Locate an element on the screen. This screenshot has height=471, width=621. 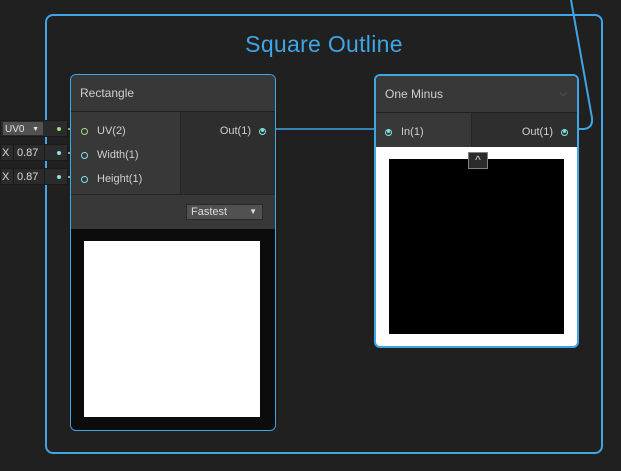
rectangle-ports: UV(2) Width(1) Height(1) Out(1) is located at coordinates (173, 153).